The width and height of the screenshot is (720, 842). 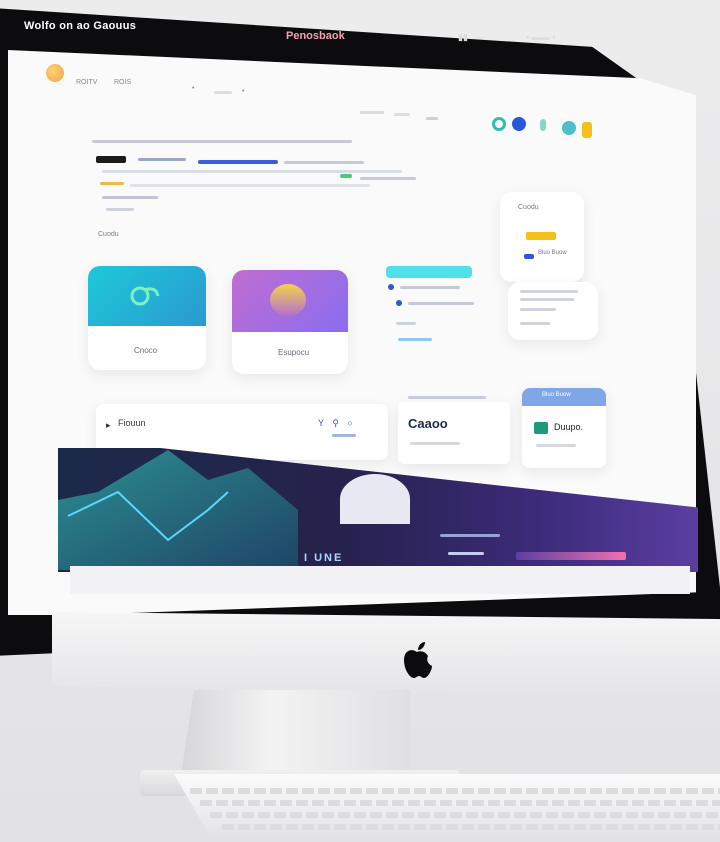 What do you see at coordinates (112, 183) in the screenshot?
I see `header-yellow-tag` at bounding box center [112, 183].